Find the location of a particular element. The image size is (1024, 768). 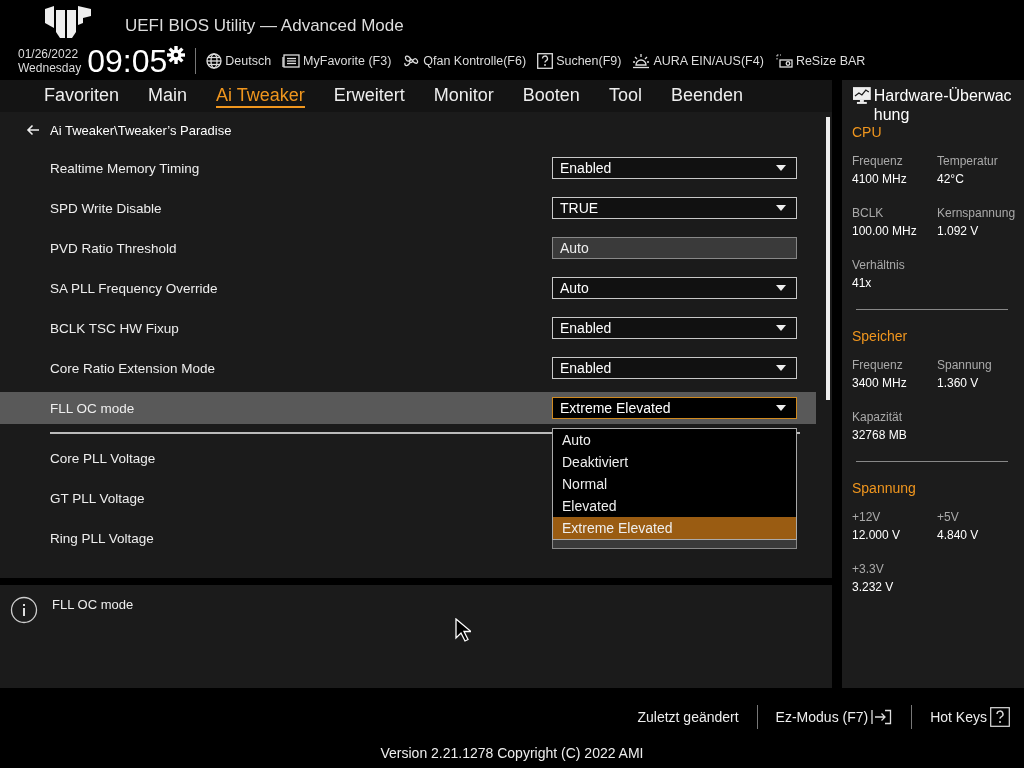

nav-tab: Erweitert is located at coordinates (369, 96).